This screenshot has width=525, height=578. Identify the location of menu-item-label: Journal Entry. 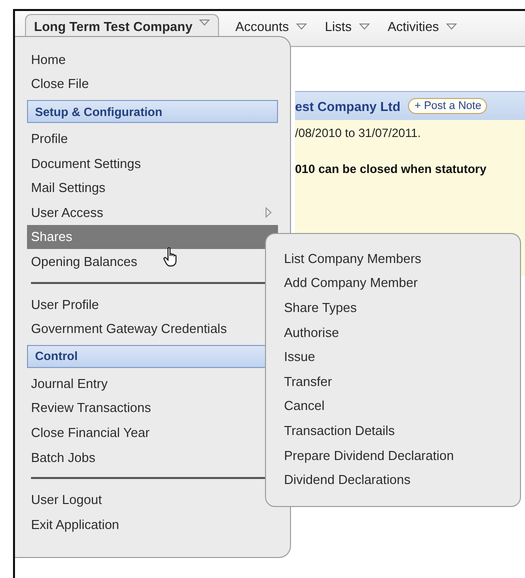
(69, 383).